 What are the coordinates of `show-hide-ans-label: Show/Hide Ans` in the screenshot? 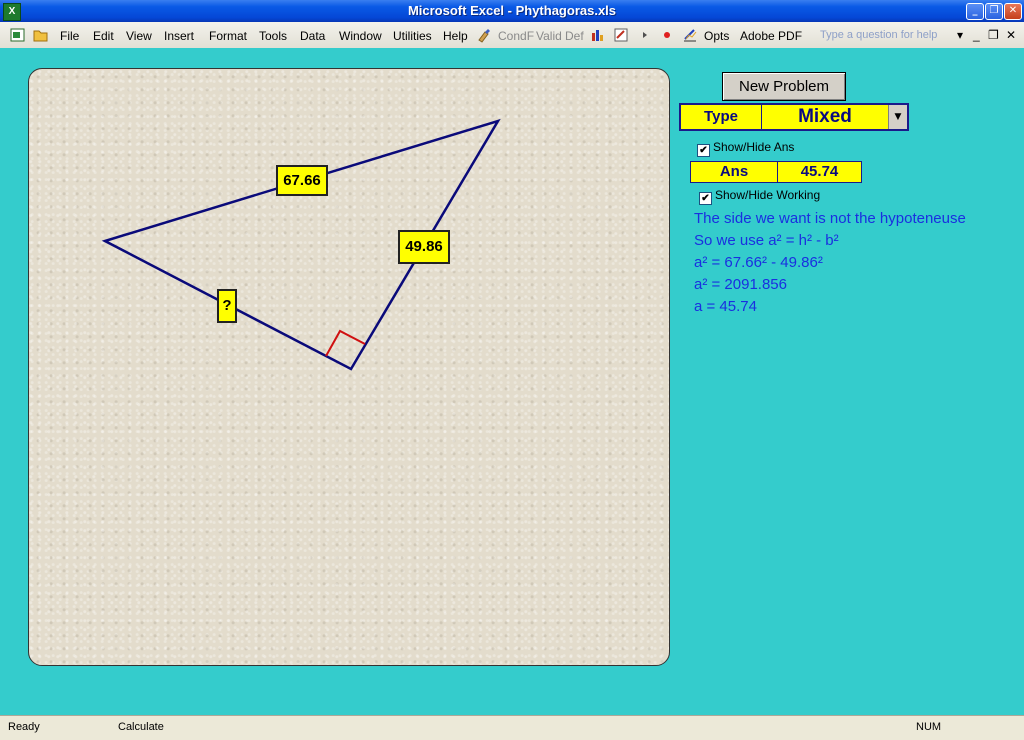 It's located at (754, 147).